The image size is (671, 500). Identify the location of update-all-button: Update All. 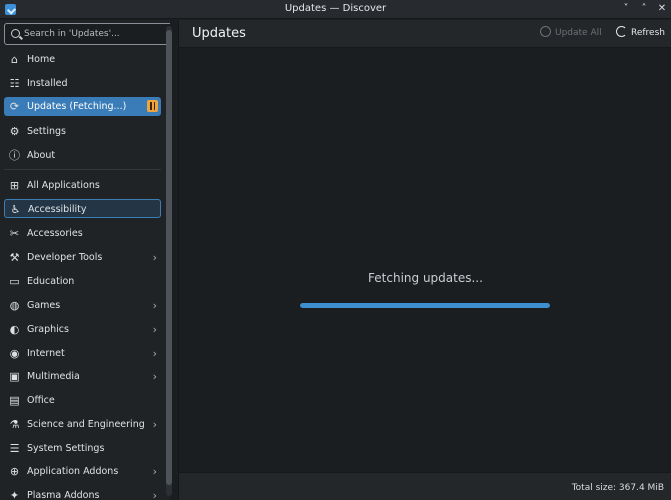
(571, 34).